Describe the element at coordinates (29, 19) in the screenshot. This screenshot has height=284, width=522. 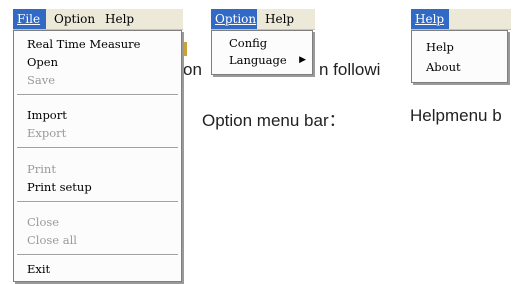
I see `menubar-file: File` at that location.